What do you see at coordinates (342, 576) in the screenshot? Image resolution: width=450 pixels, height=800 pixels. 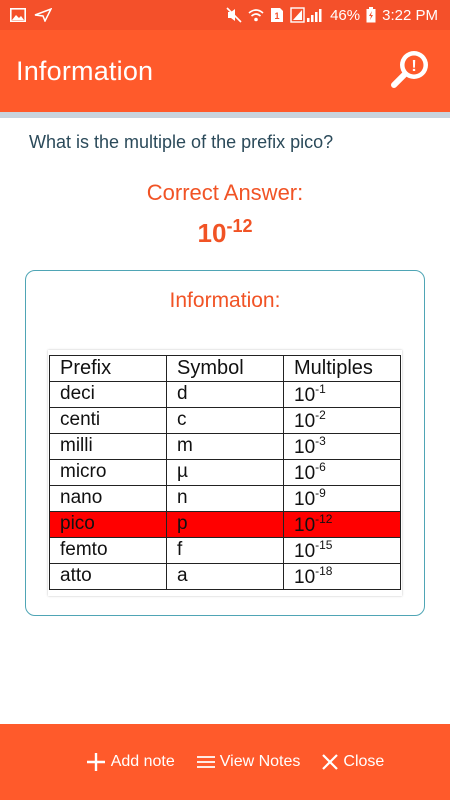 I see `cell-multiple: 10-18` at bounding box center [342, 576].